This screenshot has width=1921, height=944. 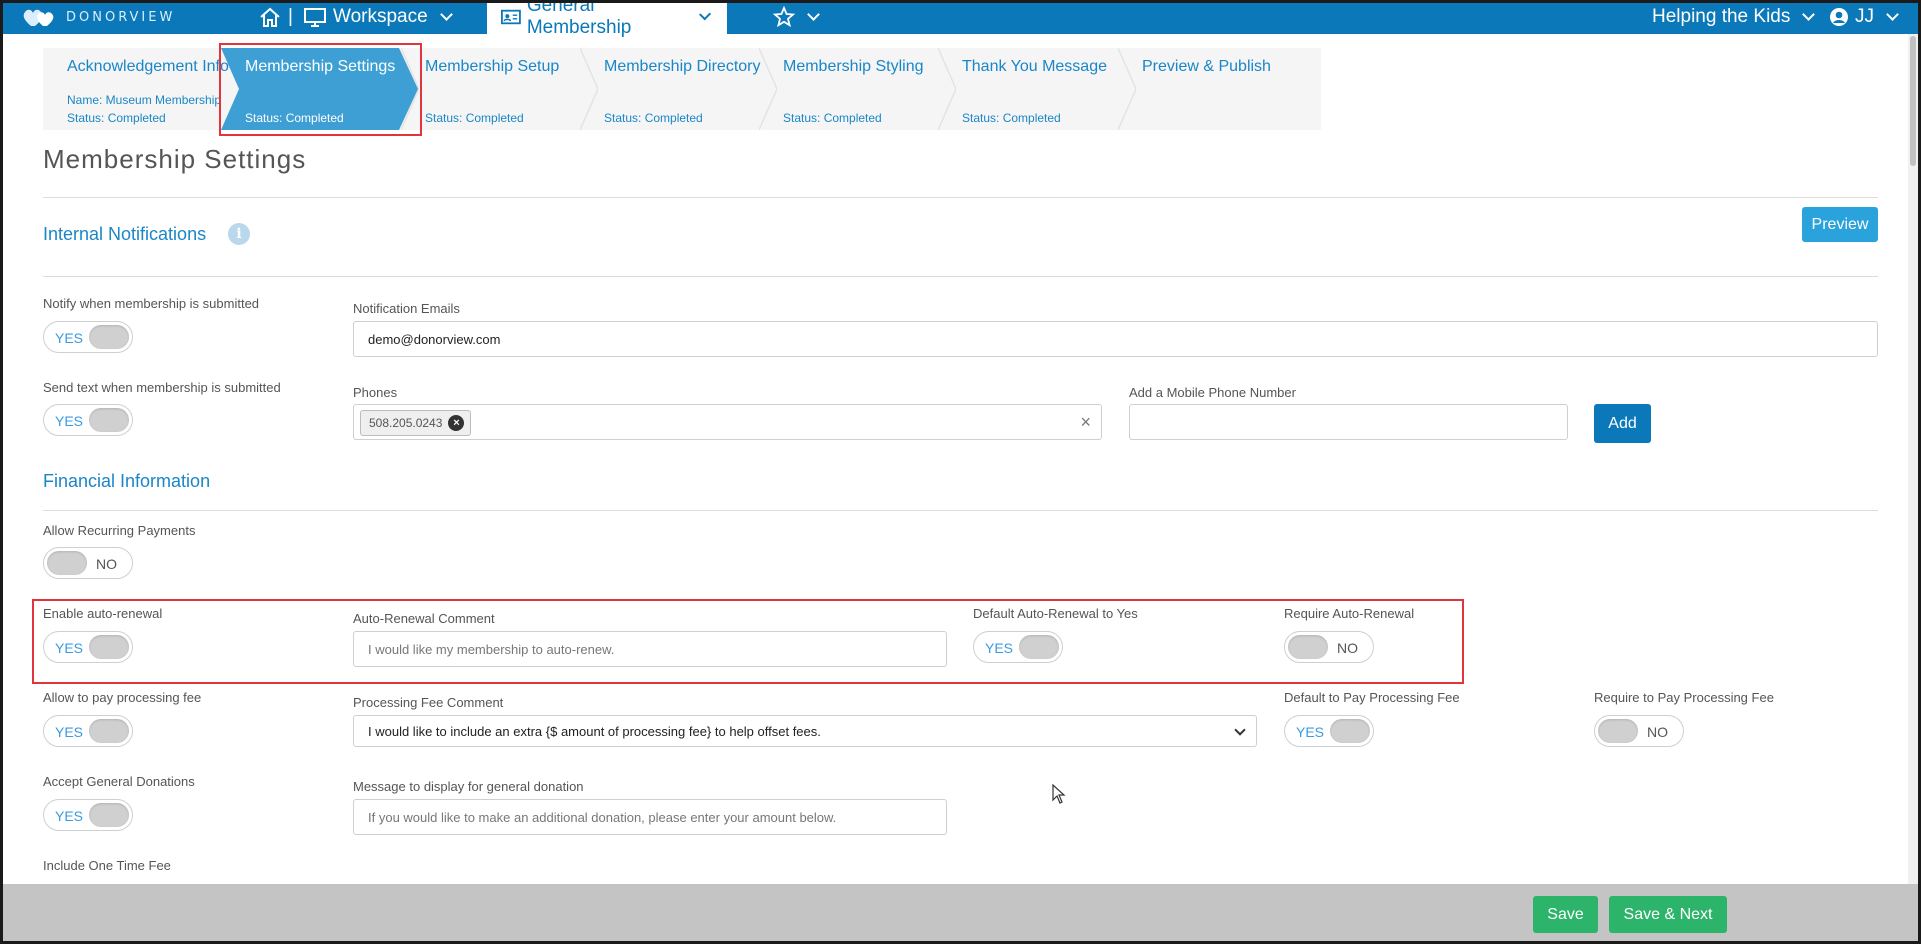 I want to click on processing-fee-label: Allow to pay processing fee, so click(x=122, y=697).